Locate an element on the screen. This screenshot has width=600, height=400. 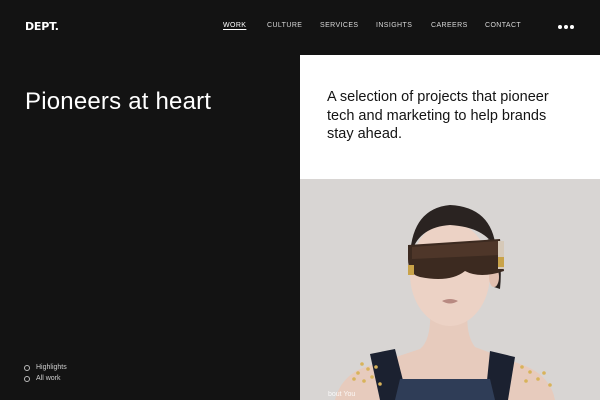
filter-label: Highlights is located at coordinates (51, 367).